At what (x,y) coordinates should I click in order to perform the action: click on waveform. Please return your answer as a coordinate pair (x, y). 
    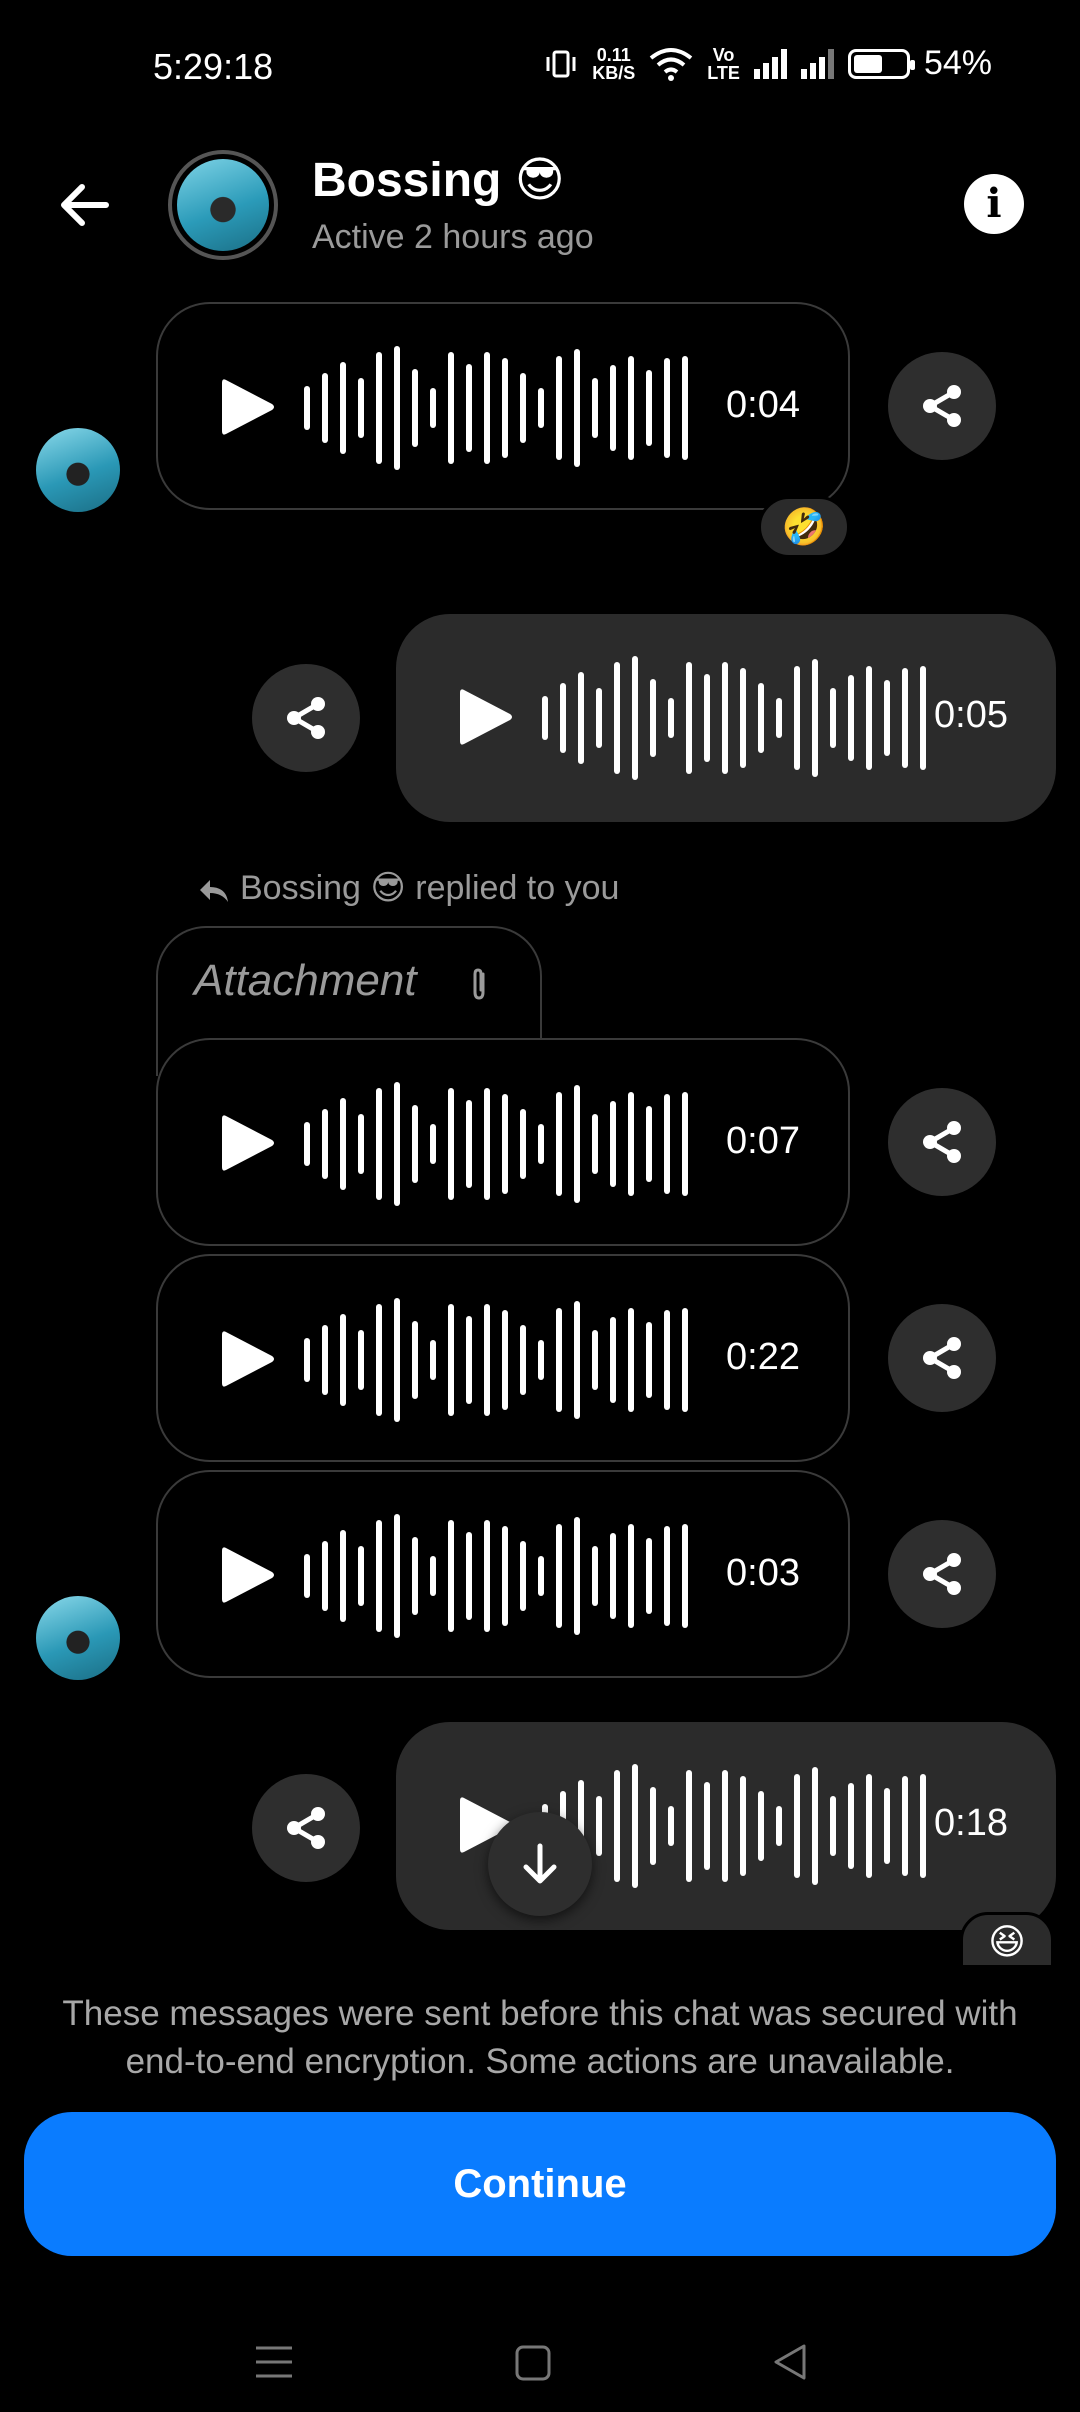
    Looking at the image, I should click on (496, 1576).